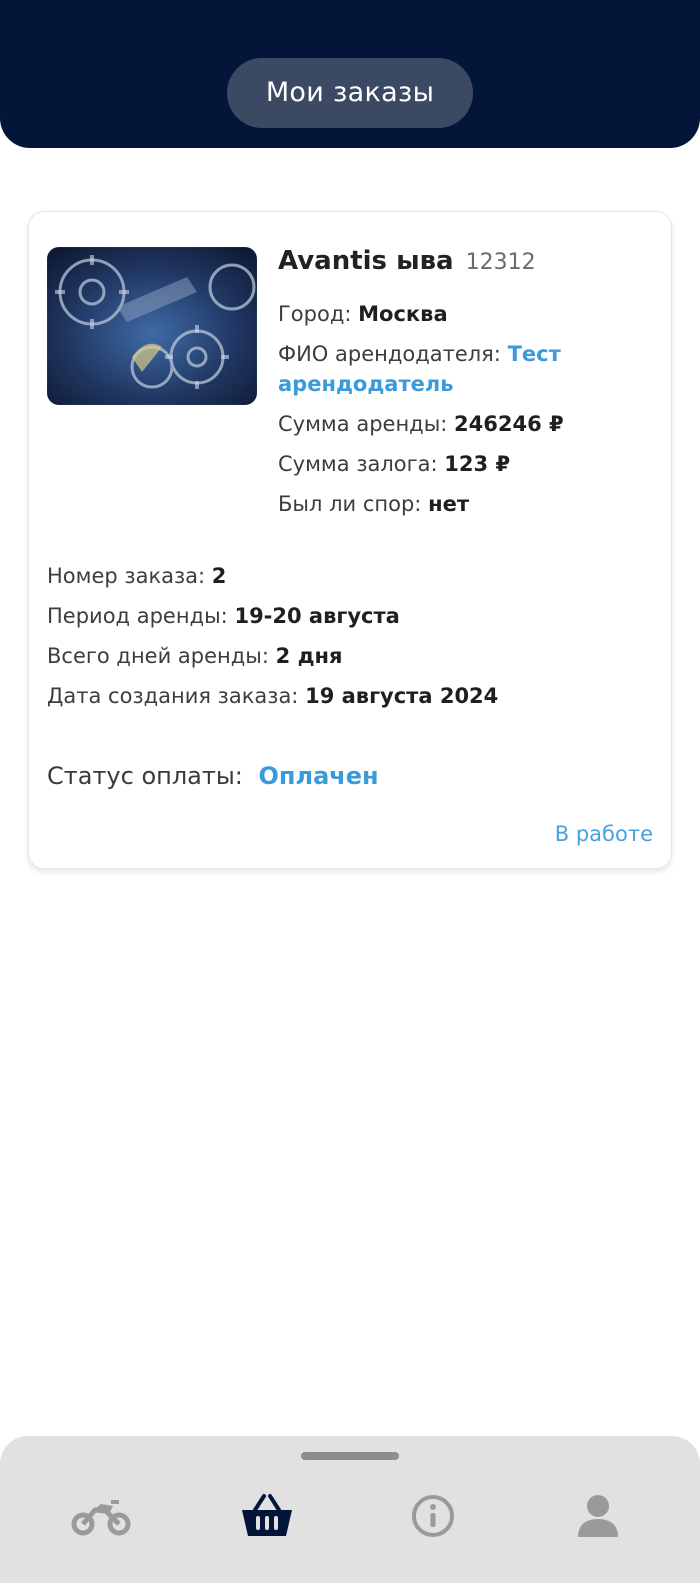 This screenshot has height=1583, width=700. I want to click on order-thumbnail, so click(152, 326).